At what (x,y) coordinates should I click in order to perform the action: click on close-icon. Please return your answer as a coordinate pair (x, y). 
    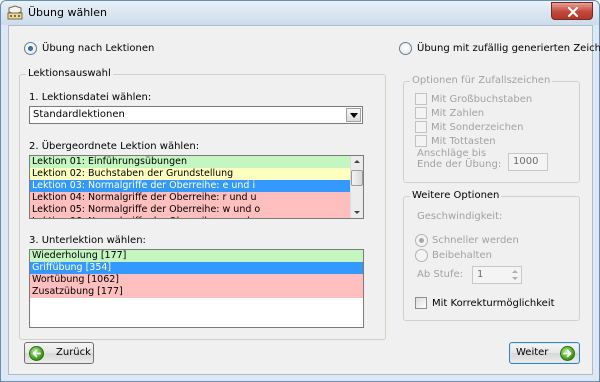
    Looking at the image, I should click on (573, 12).